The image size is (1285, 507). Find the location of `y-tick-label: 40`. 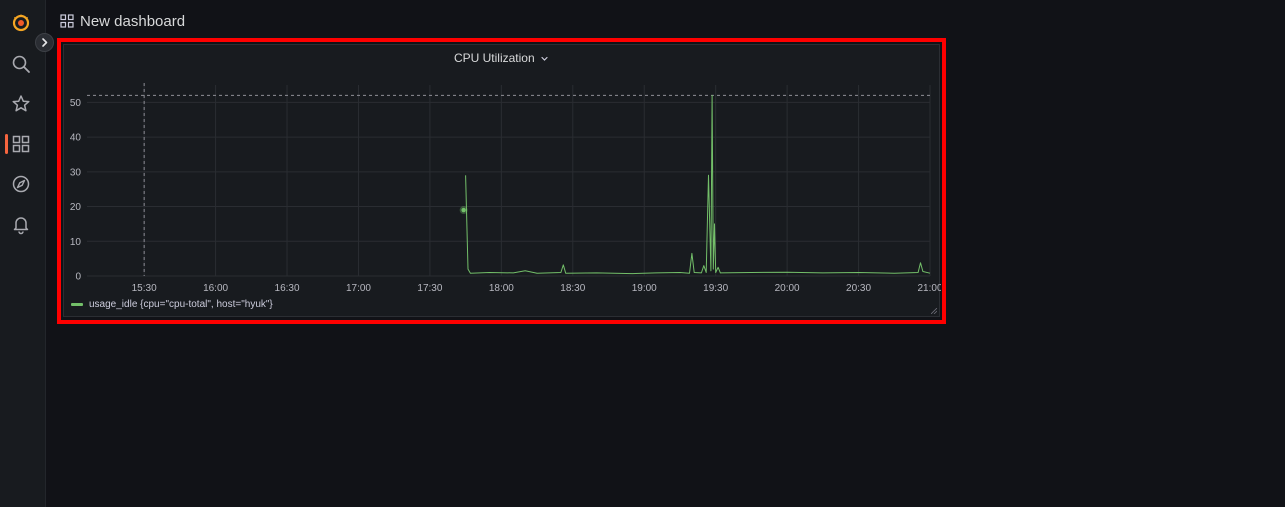

y-tick-label: 40 is located at coordinates (76, 138).